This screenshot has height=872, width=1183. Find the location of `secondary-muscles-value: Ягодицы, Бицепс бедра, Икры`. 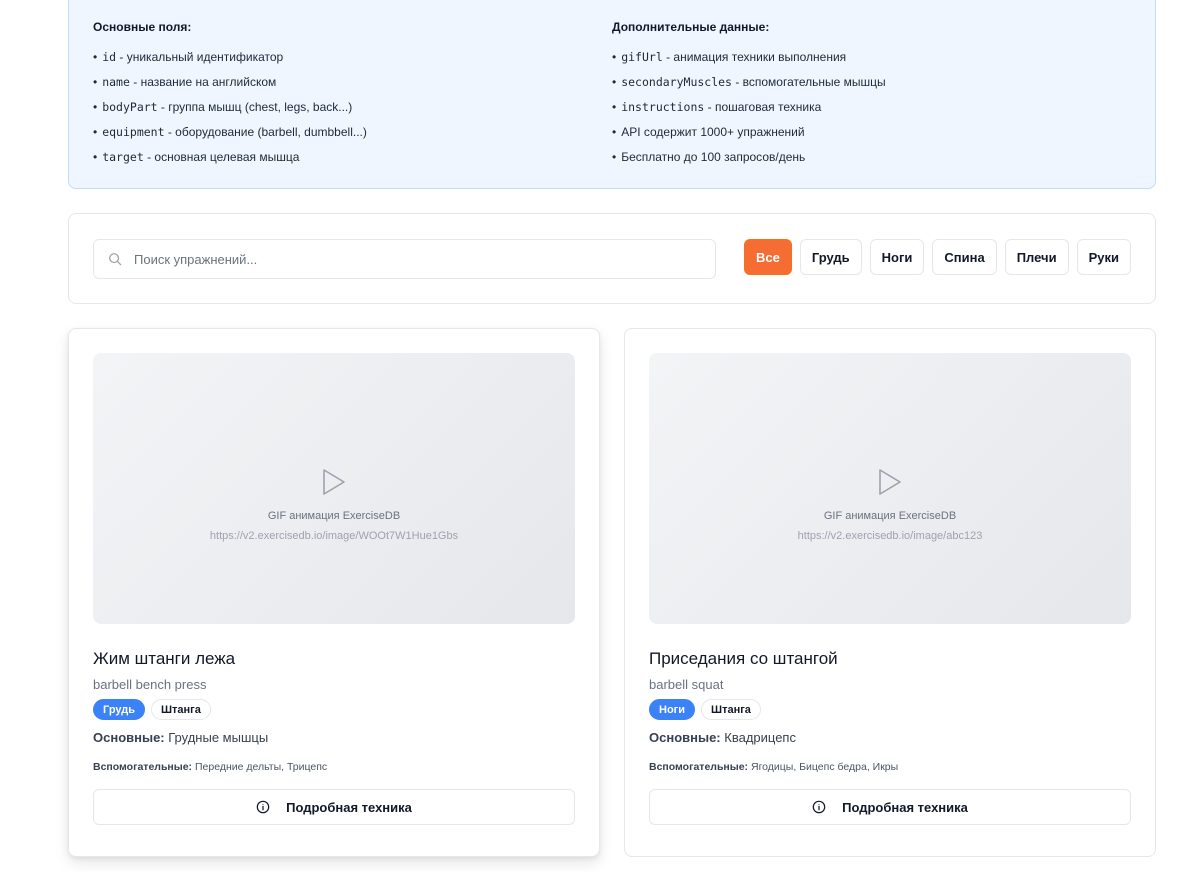

secondary-muscles-value: Ягодицы, Бицепс бедра, Икры is located at coordinates (823, 767).